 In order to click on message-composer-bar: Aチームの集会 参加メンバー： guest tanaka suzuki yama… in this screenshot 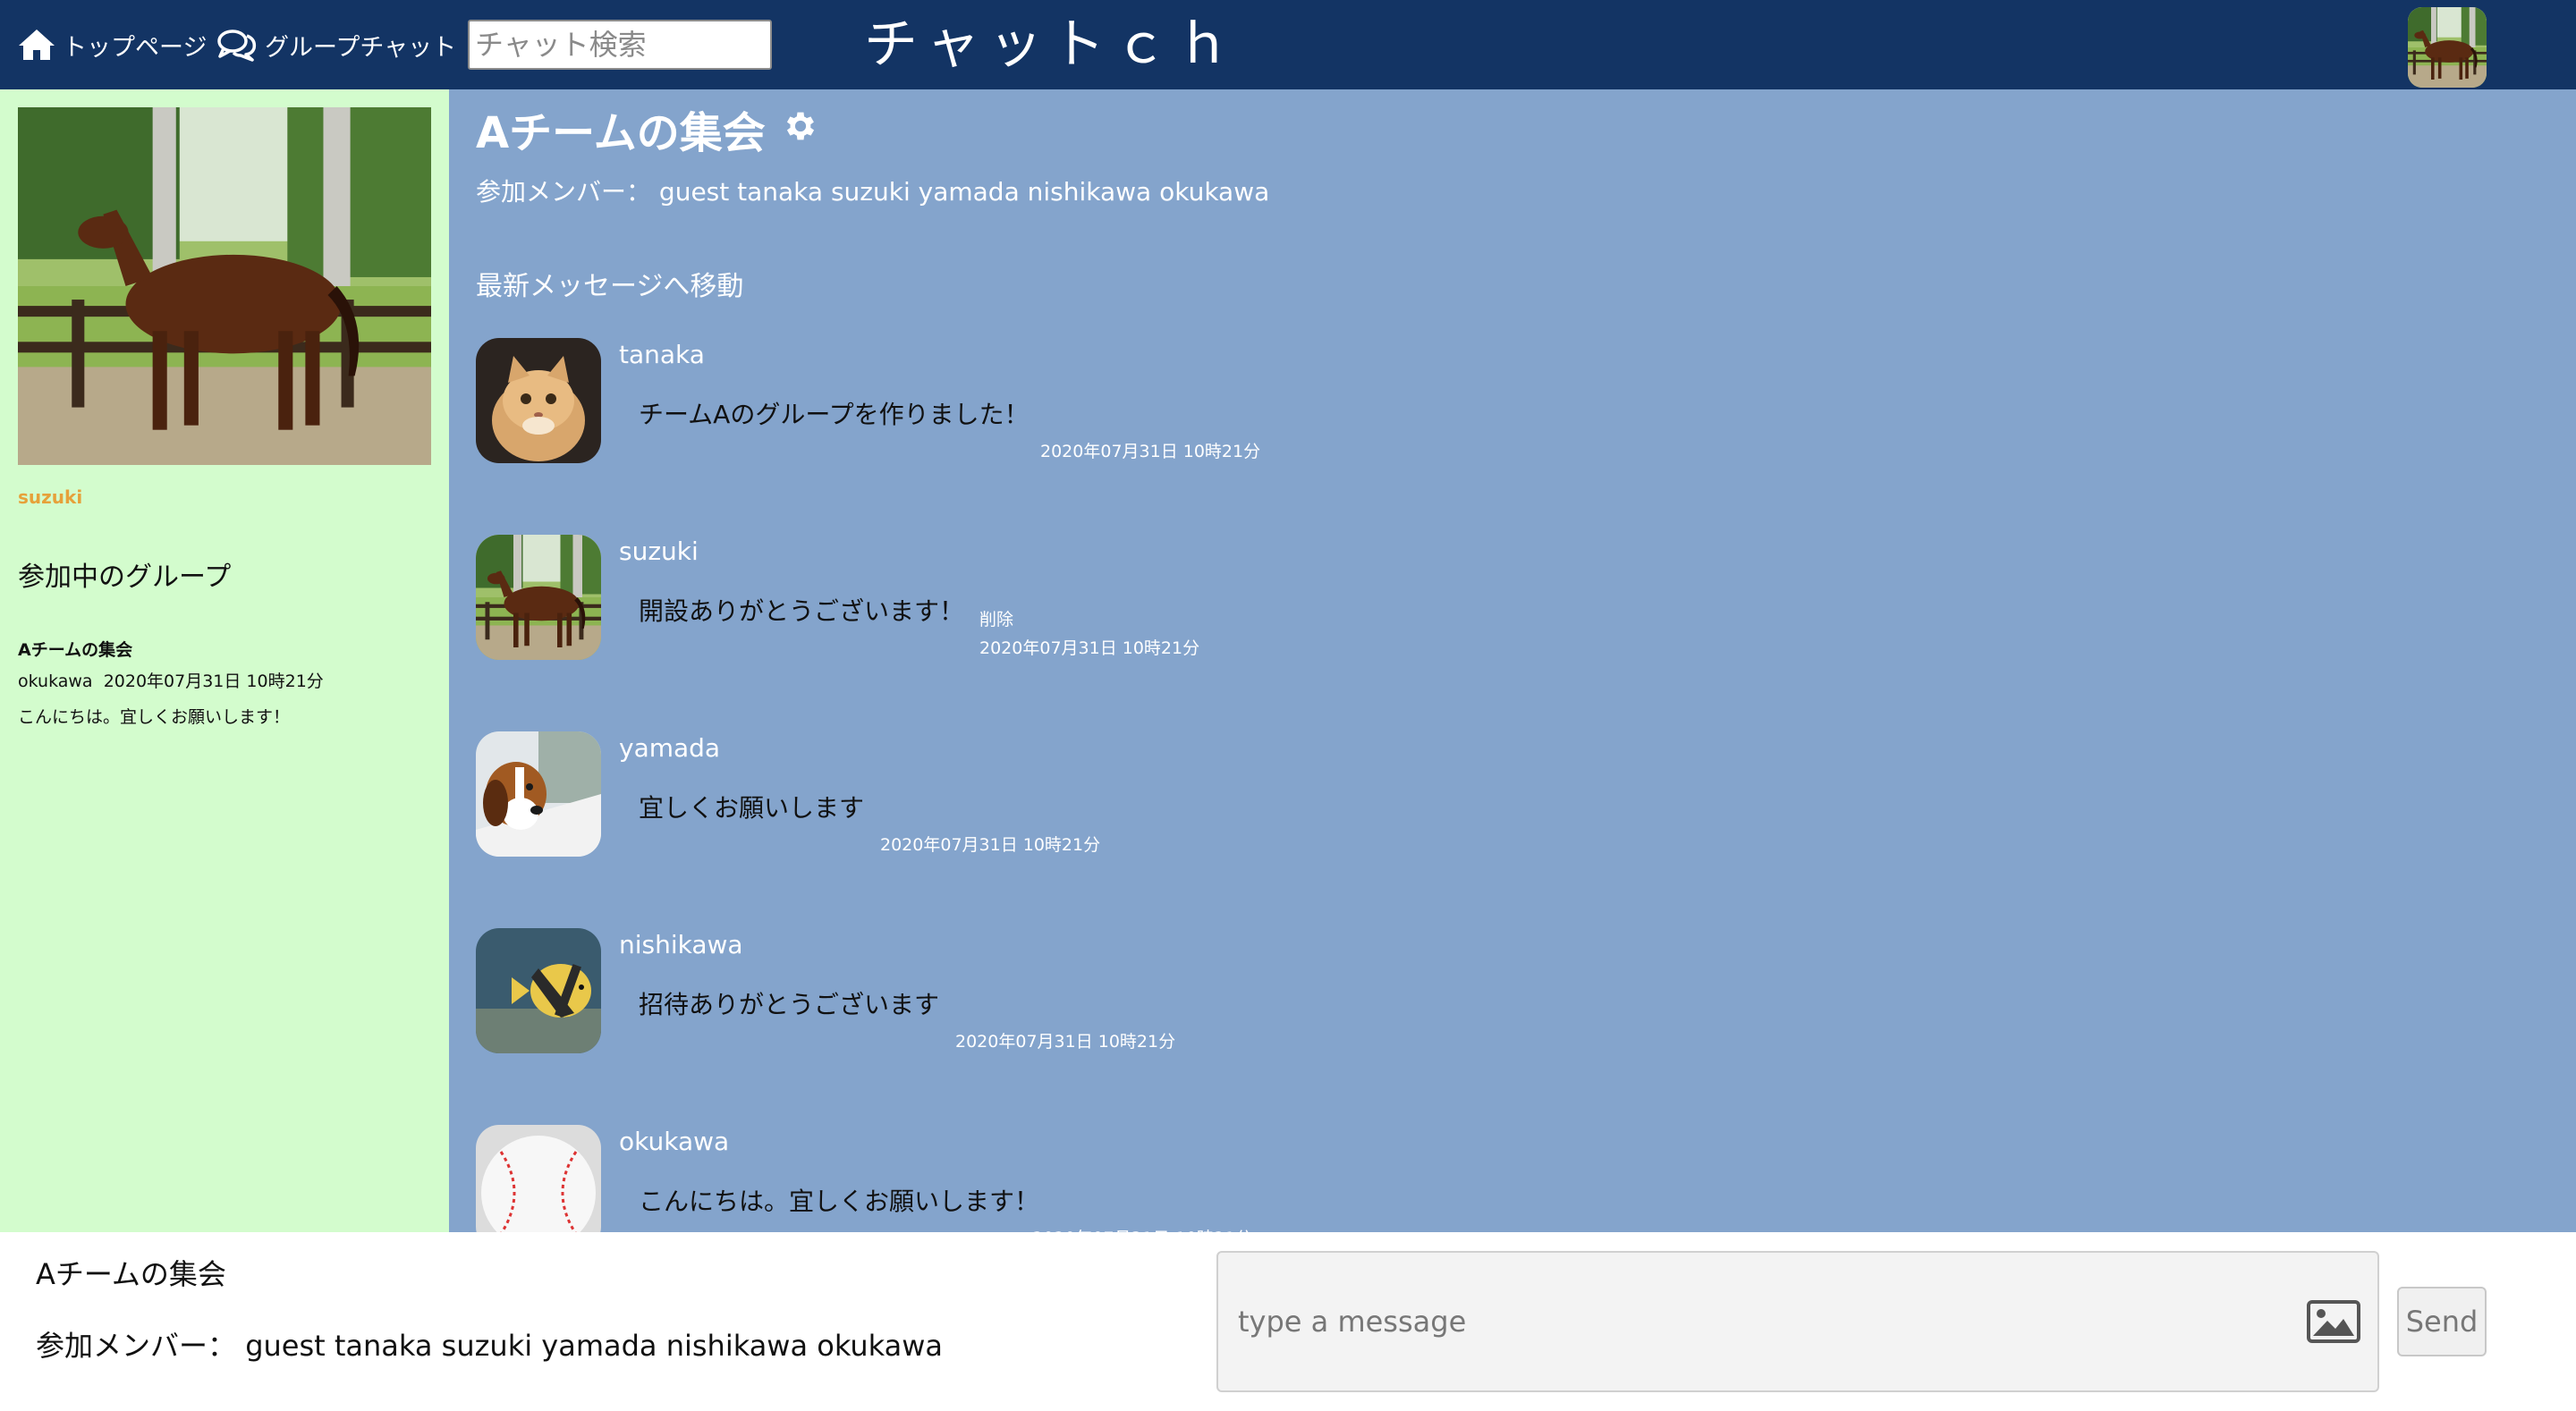, I will do `click(1288, 1322)`.